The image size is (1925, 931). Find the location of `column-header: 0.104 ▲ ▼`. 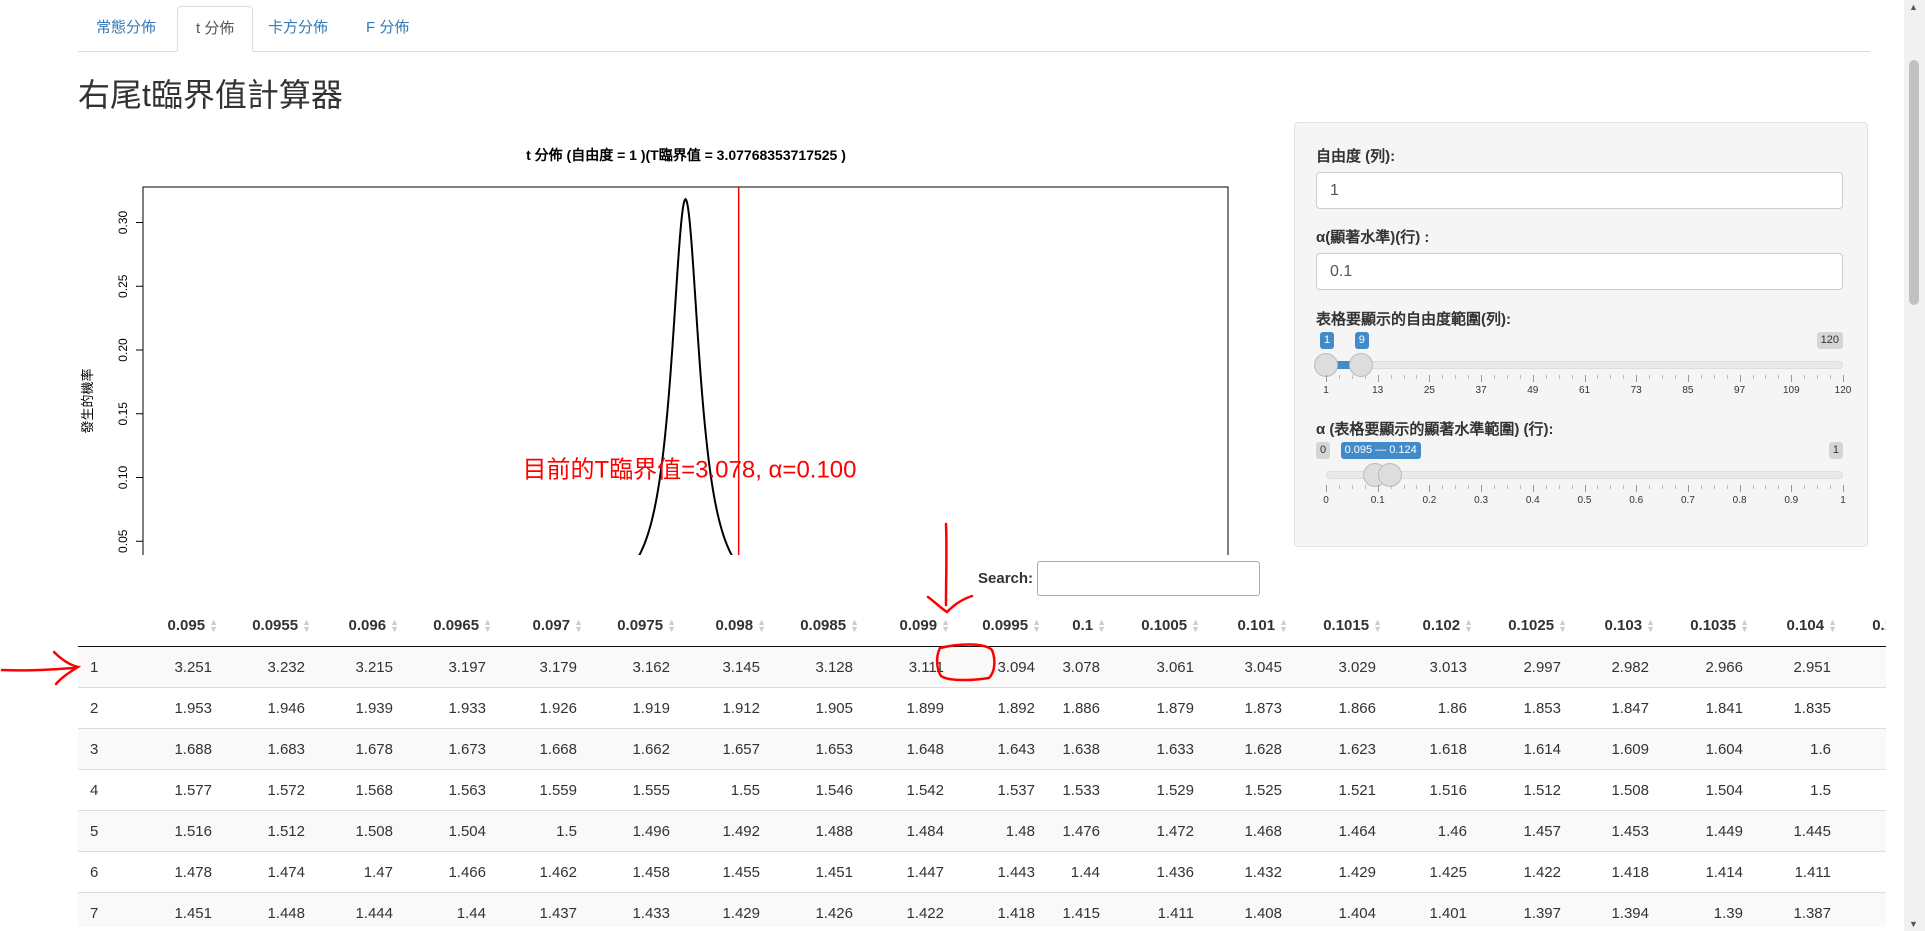

column-header: 0.104 ▲ ▼ is located at coordinates (1797, 625).